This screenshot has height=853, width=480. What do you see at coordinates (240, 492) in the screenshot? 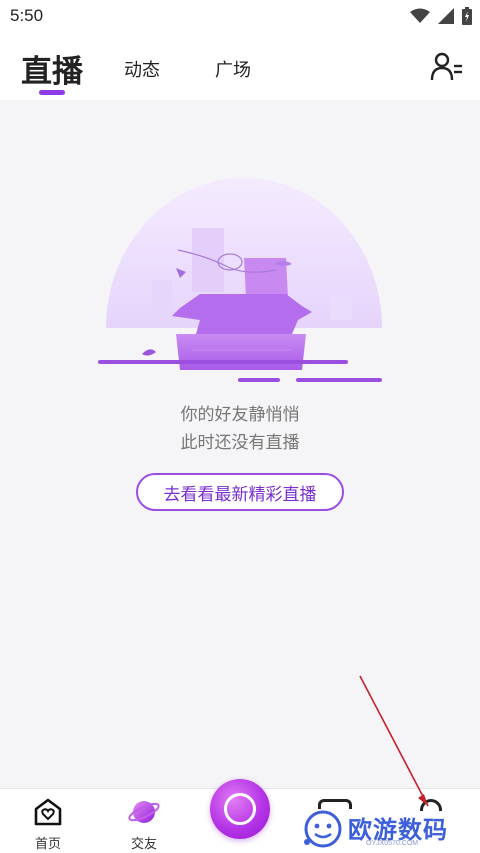
I see `browse-latest-live-button: 去看看最新精彩直播` at bounding box center [240, 492].